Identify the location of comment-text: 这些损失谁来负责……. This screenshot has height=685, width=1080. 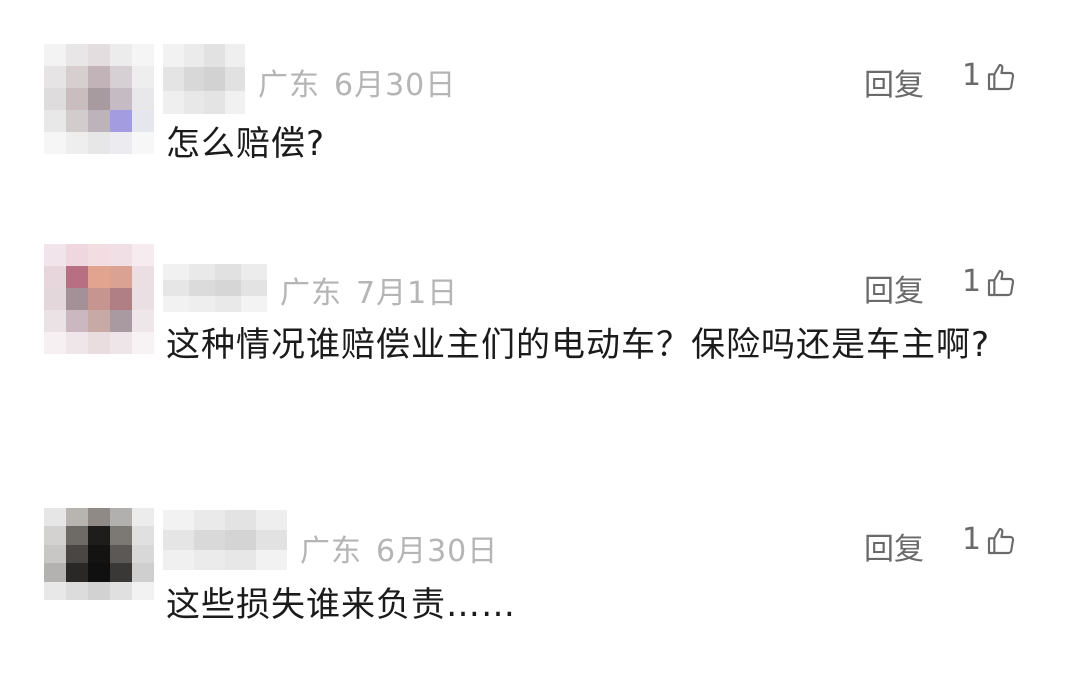
(341, 605).